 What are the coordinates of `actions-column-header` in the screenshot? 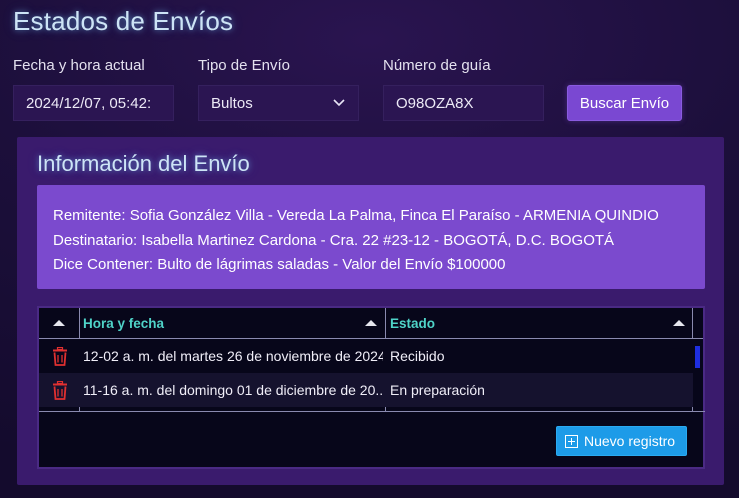 It's located at (59, 323).